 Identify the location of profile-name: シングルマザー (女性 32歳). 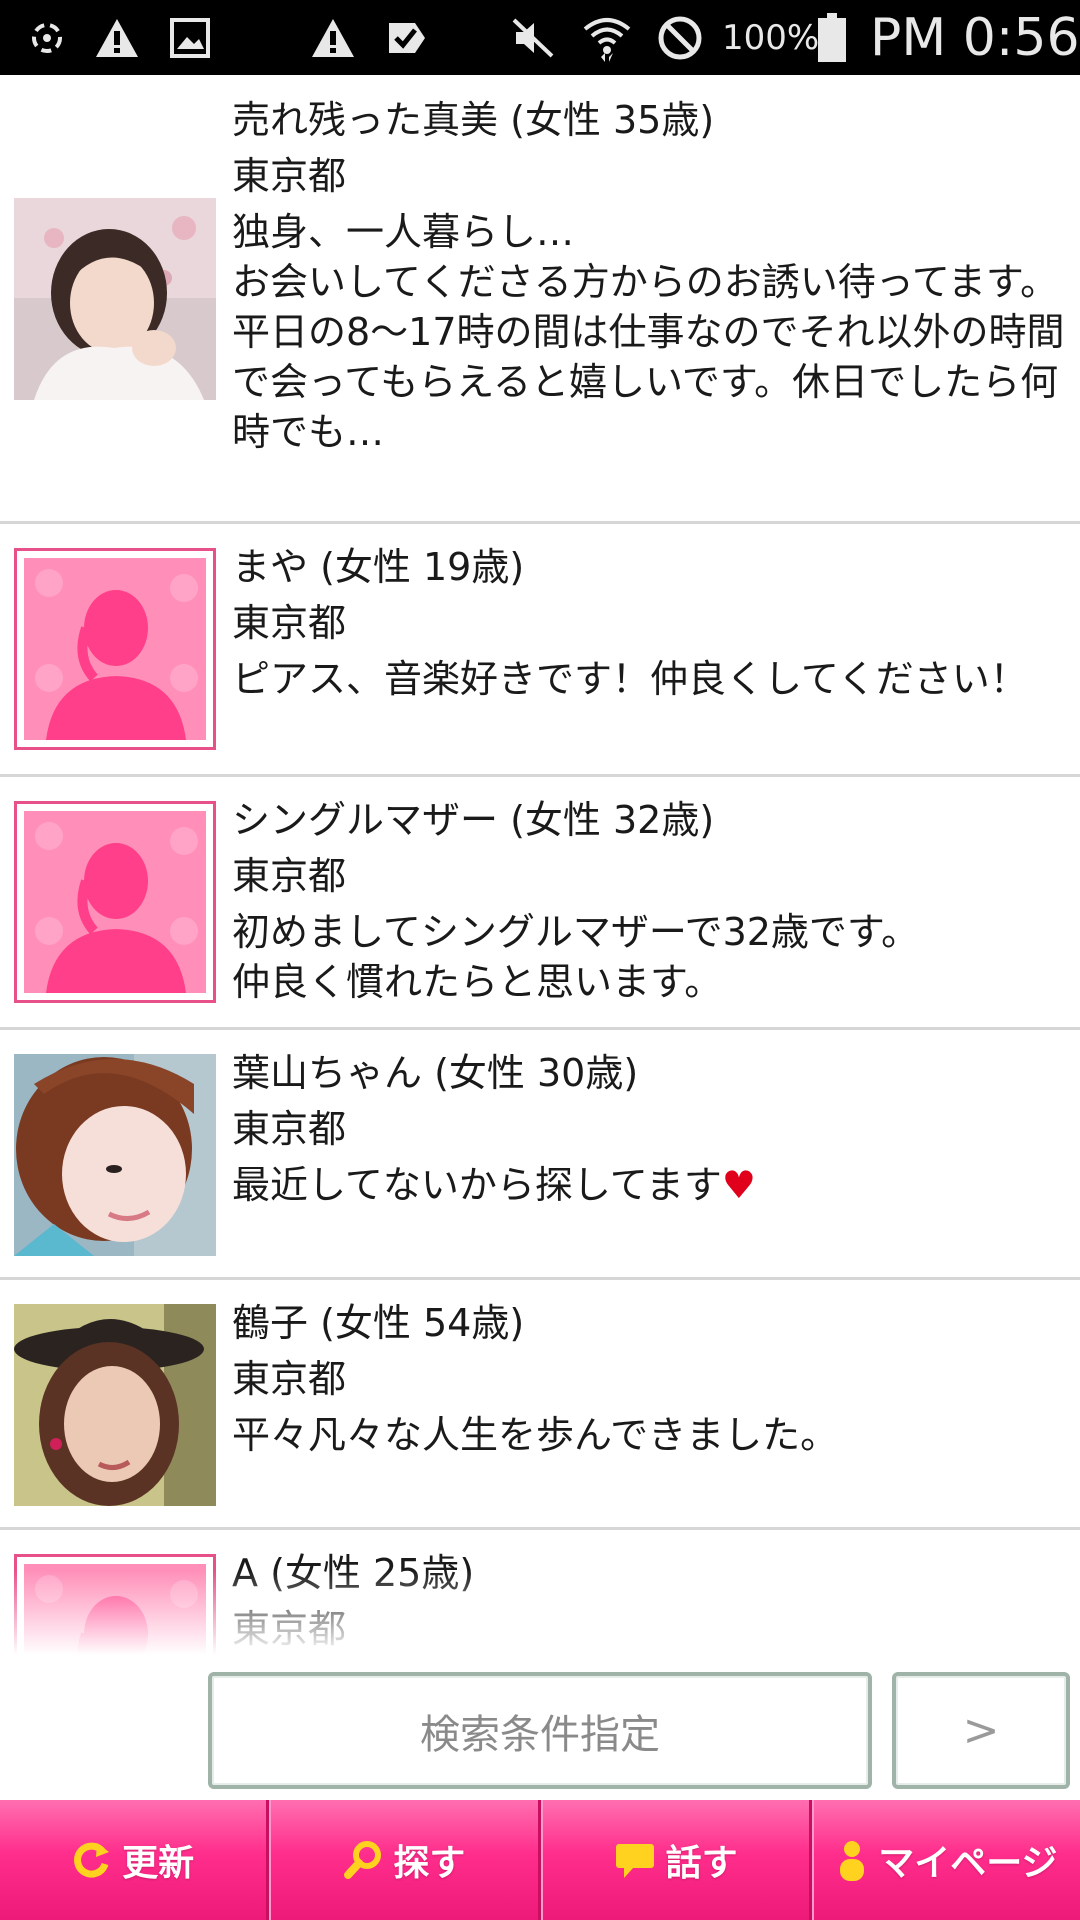
(473, 820).